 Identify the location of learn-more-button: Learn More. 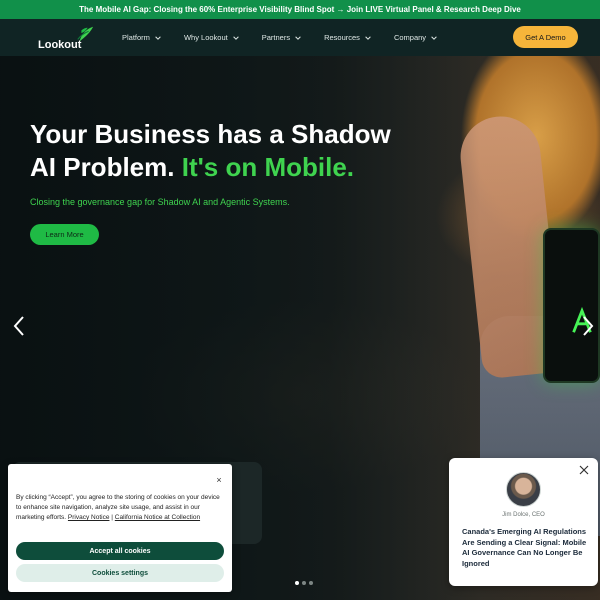
(64, 234).